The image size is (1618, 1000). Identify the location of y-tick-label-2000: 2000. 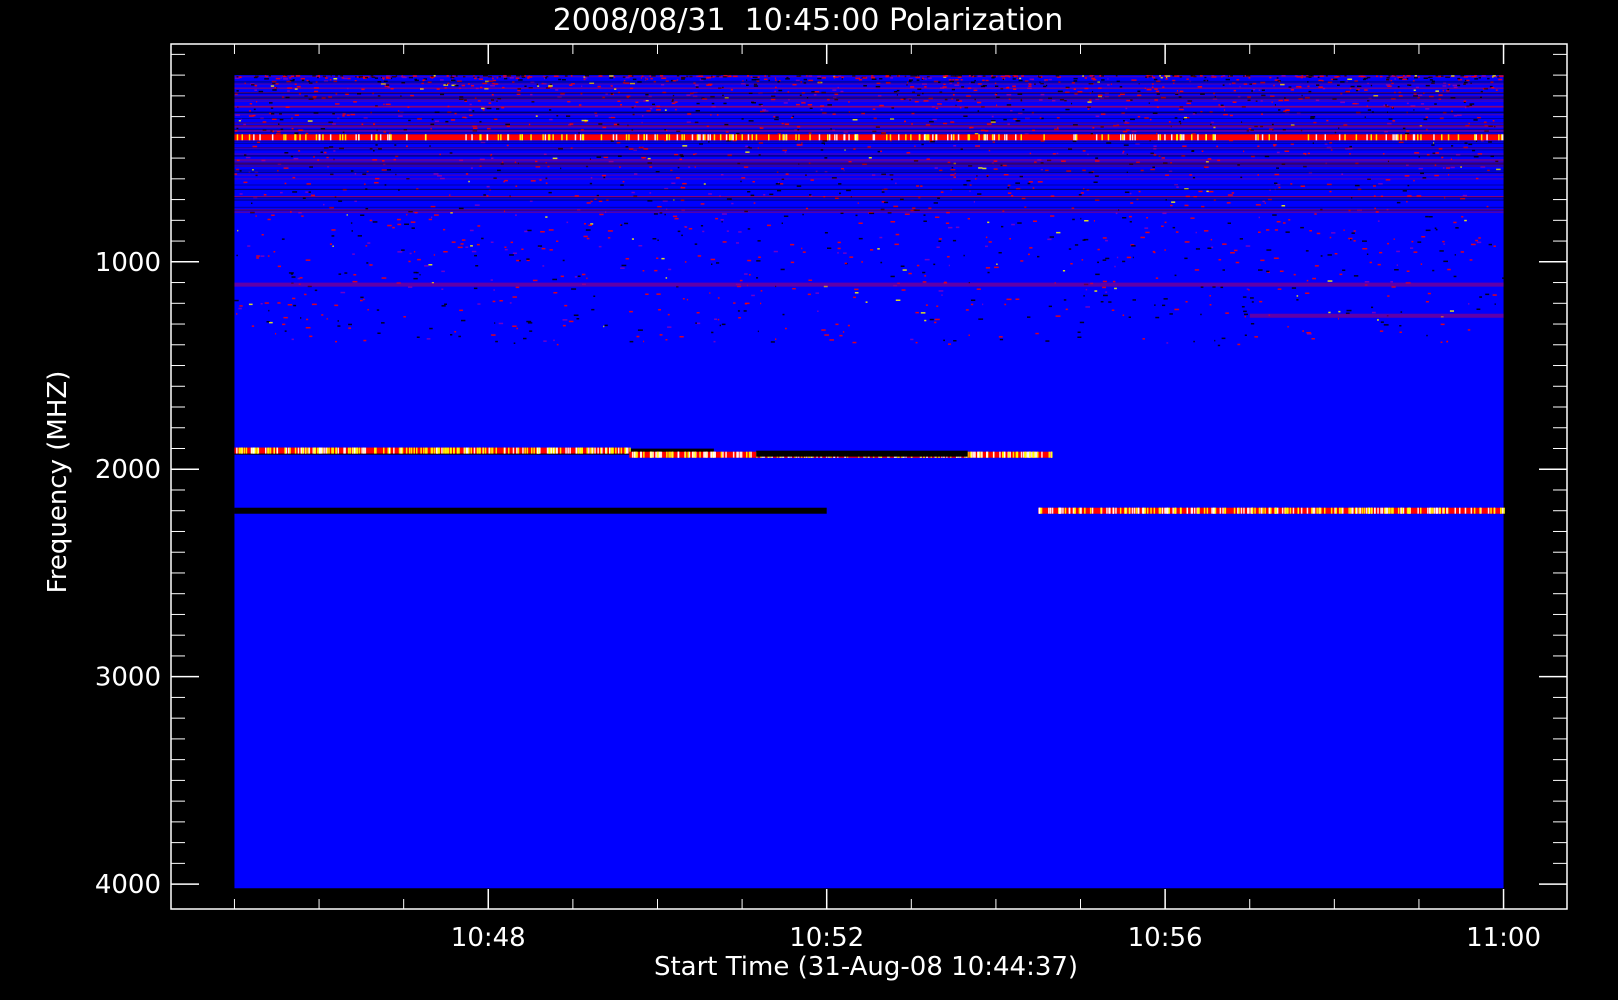
(128, 470).